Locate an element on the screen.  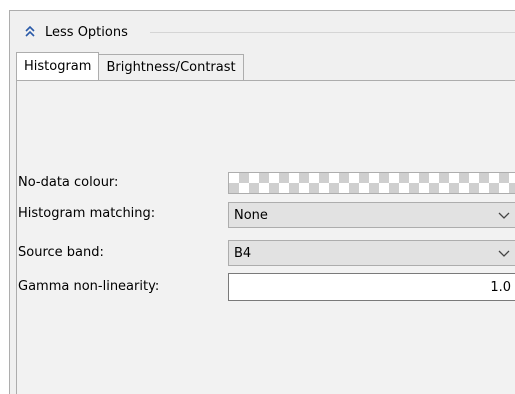
group-separator-line is located at coordinates (332, 32).